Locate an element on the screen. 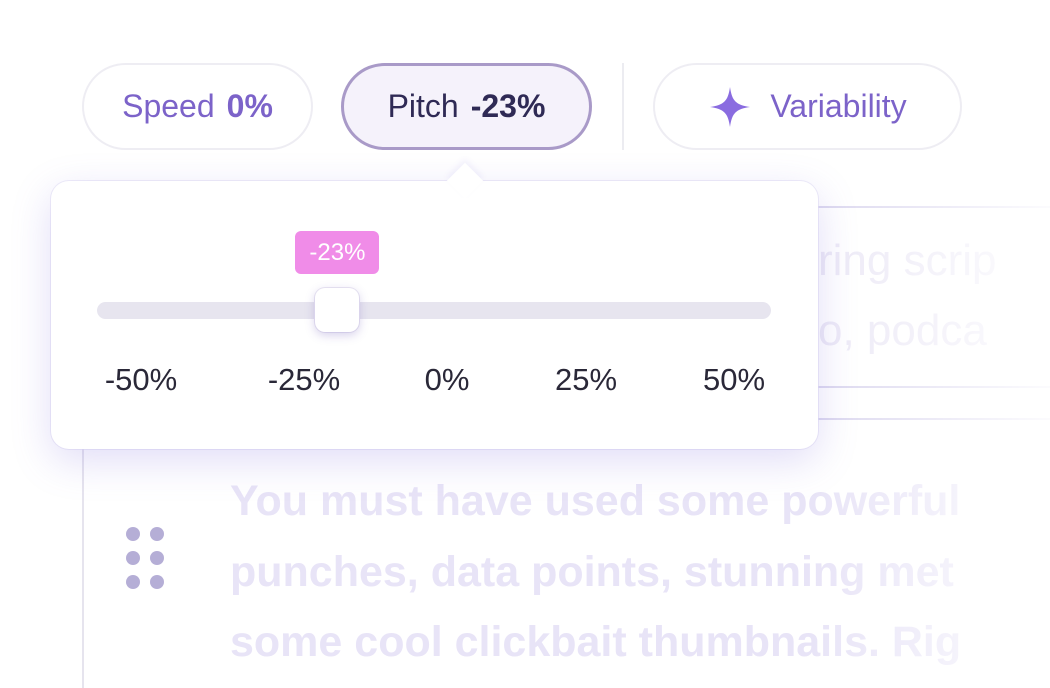 This screenshot has width=1050, height=688. paragraph-2-line-1: You must have used some powerful is located at coordinates (595, 501).